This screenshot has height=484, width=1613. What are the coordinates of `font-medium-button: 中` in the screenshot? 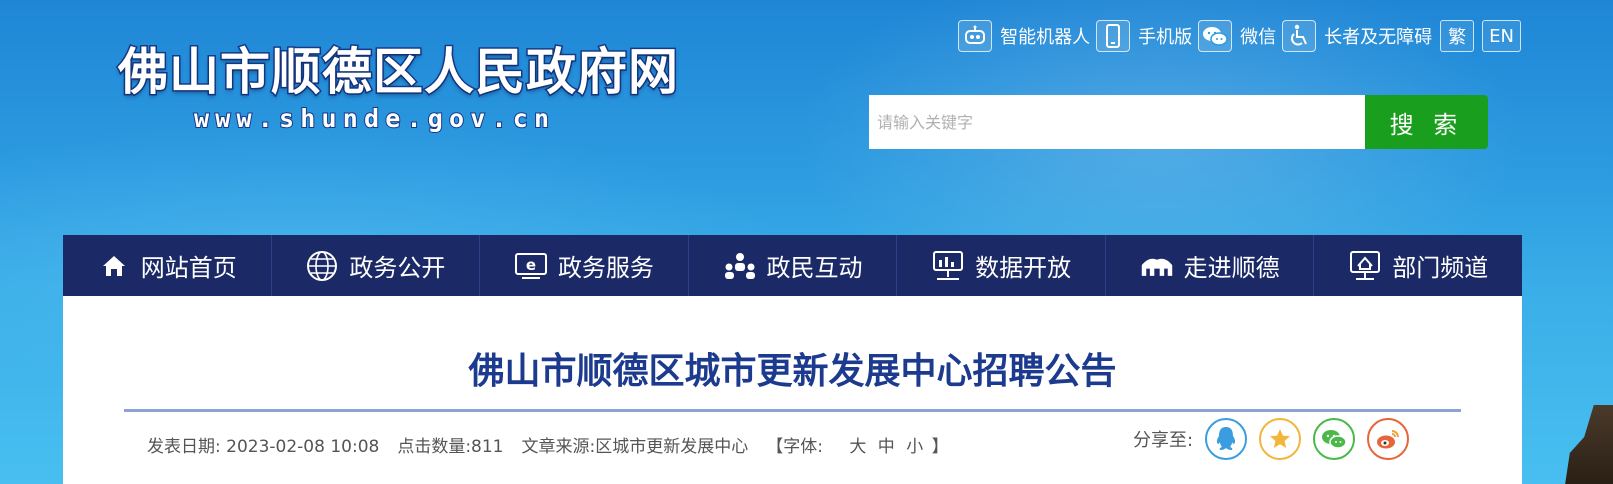 It's located at (886, 447).